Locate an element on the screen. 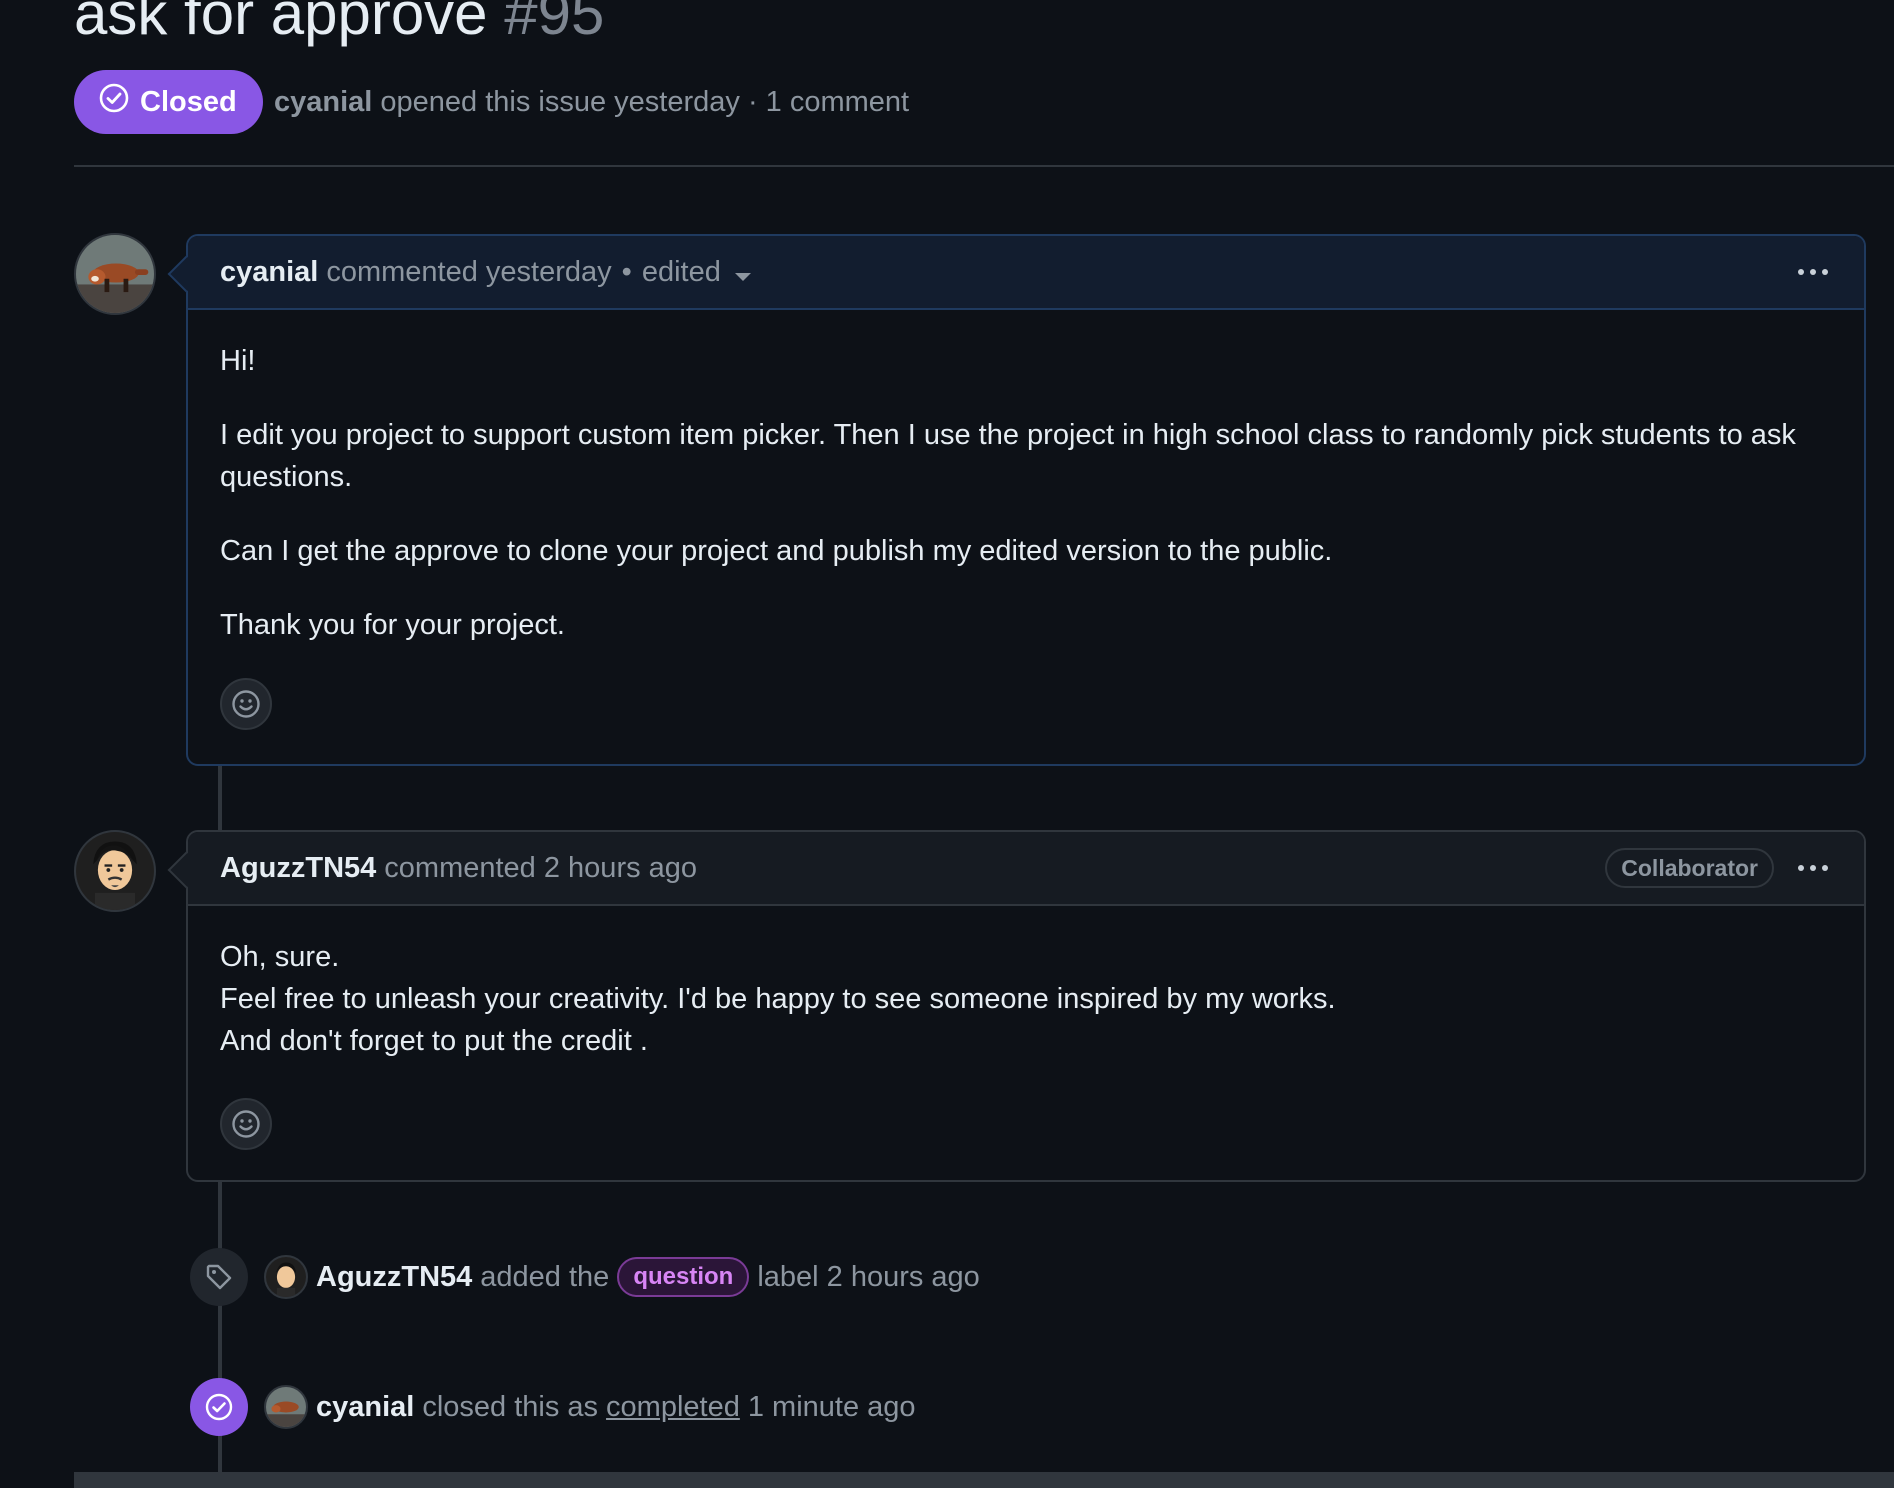 This screenshot has height=1488, width=1894. issue-title: ask for approve #95 is located at coordinates (339, 25).